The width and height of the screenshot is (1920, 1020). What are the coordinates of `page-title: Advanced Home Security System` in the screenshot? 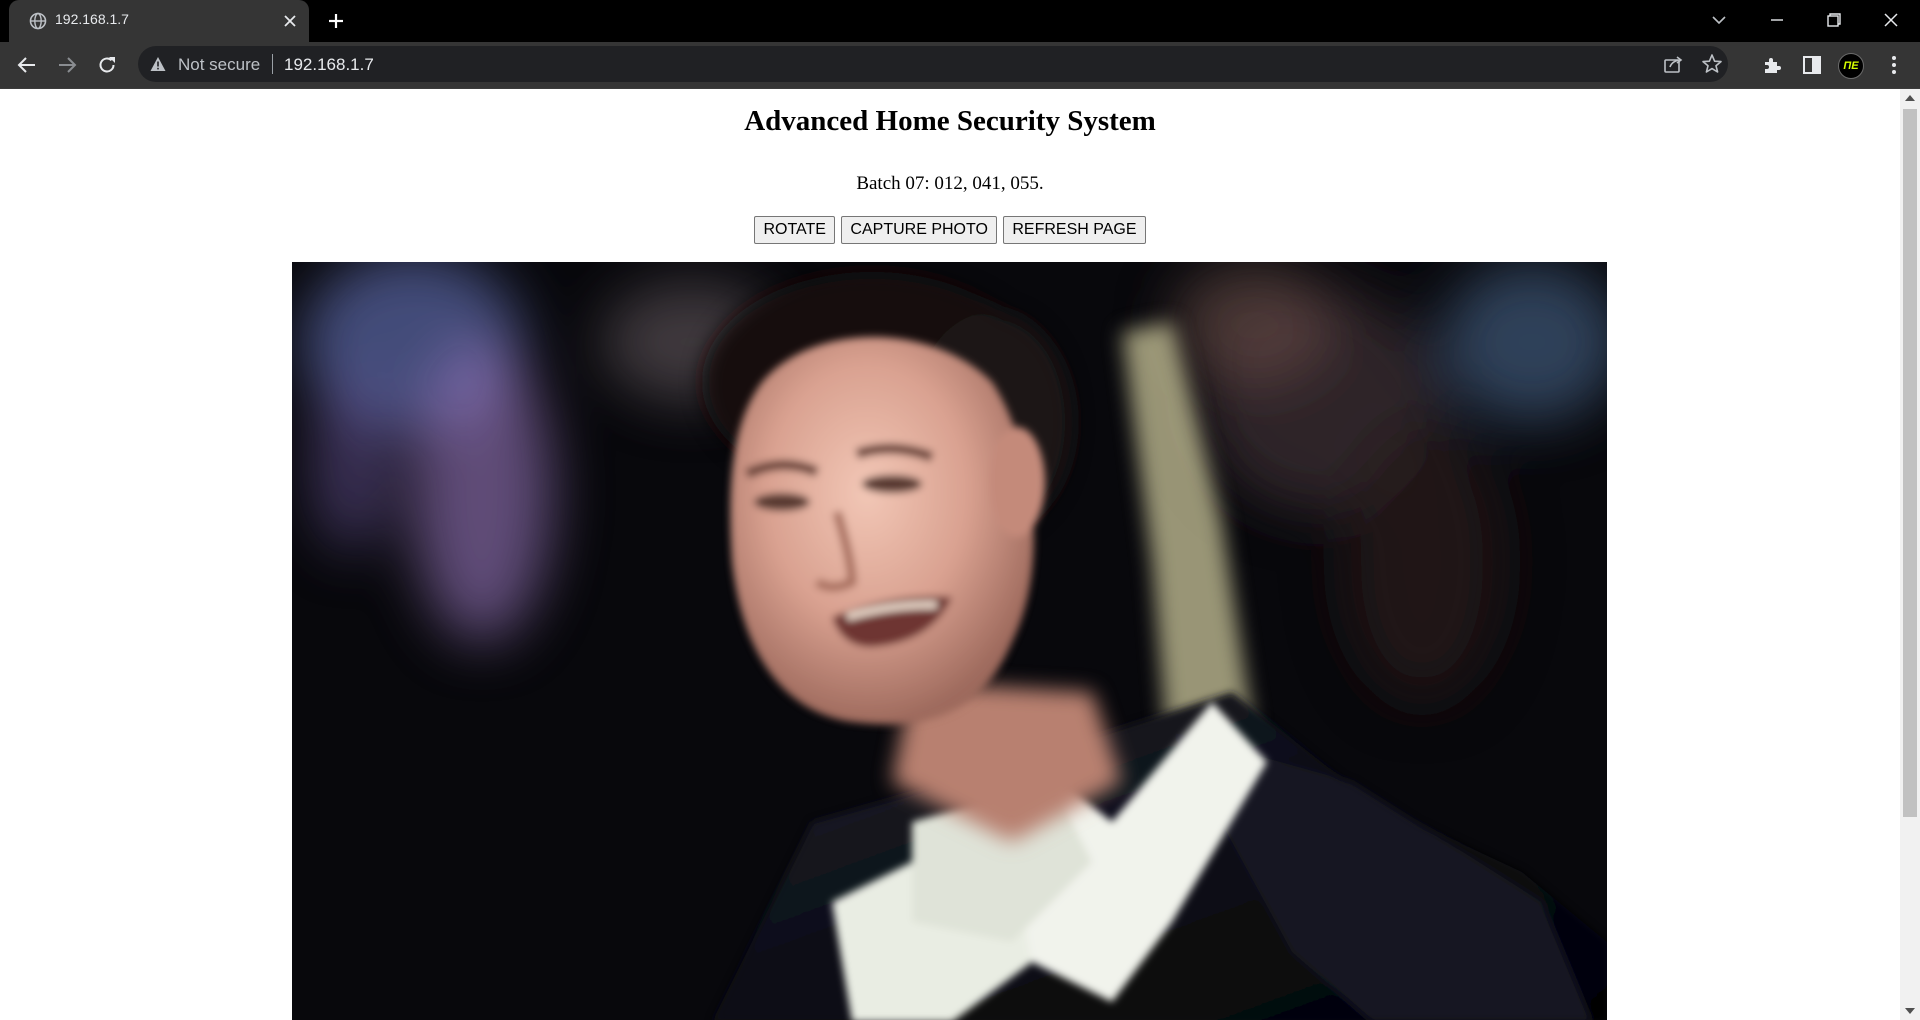 It's located at (950, 121).